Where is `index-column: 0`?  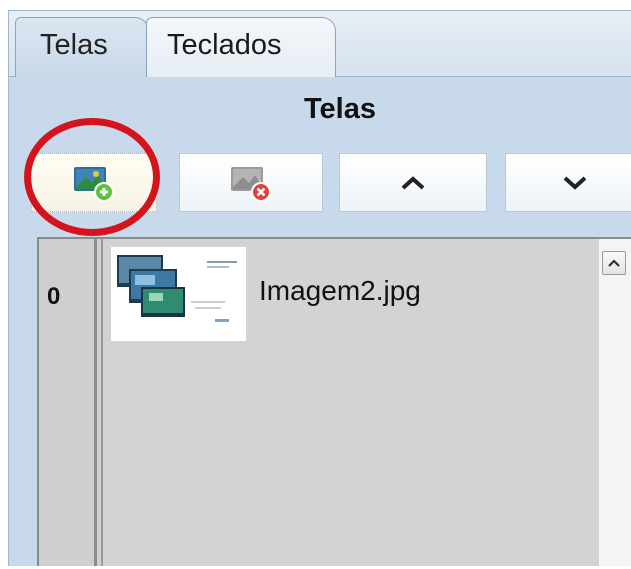
index-column: 0 is located at coordinates (68, 402).